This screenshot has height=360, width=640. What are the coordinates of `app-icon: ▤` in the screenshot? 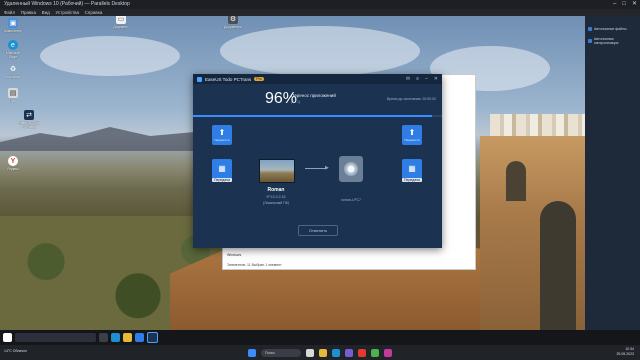 It's located at (13, 93).